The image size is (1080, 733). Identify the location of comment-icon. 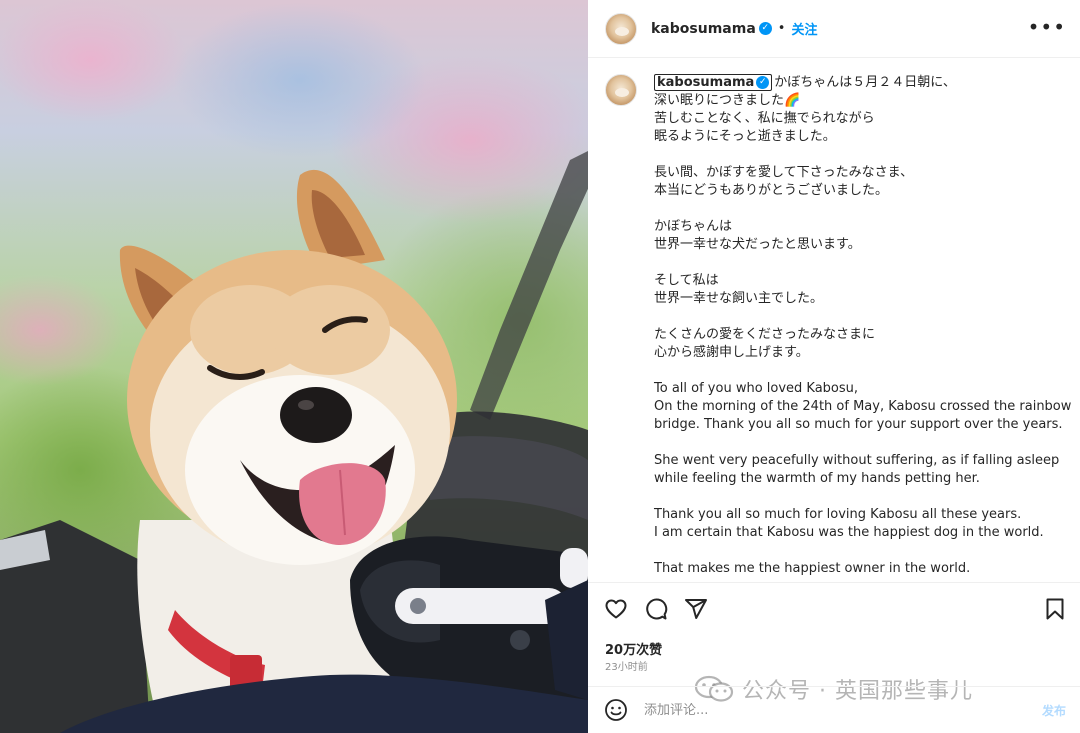
(656, 609).